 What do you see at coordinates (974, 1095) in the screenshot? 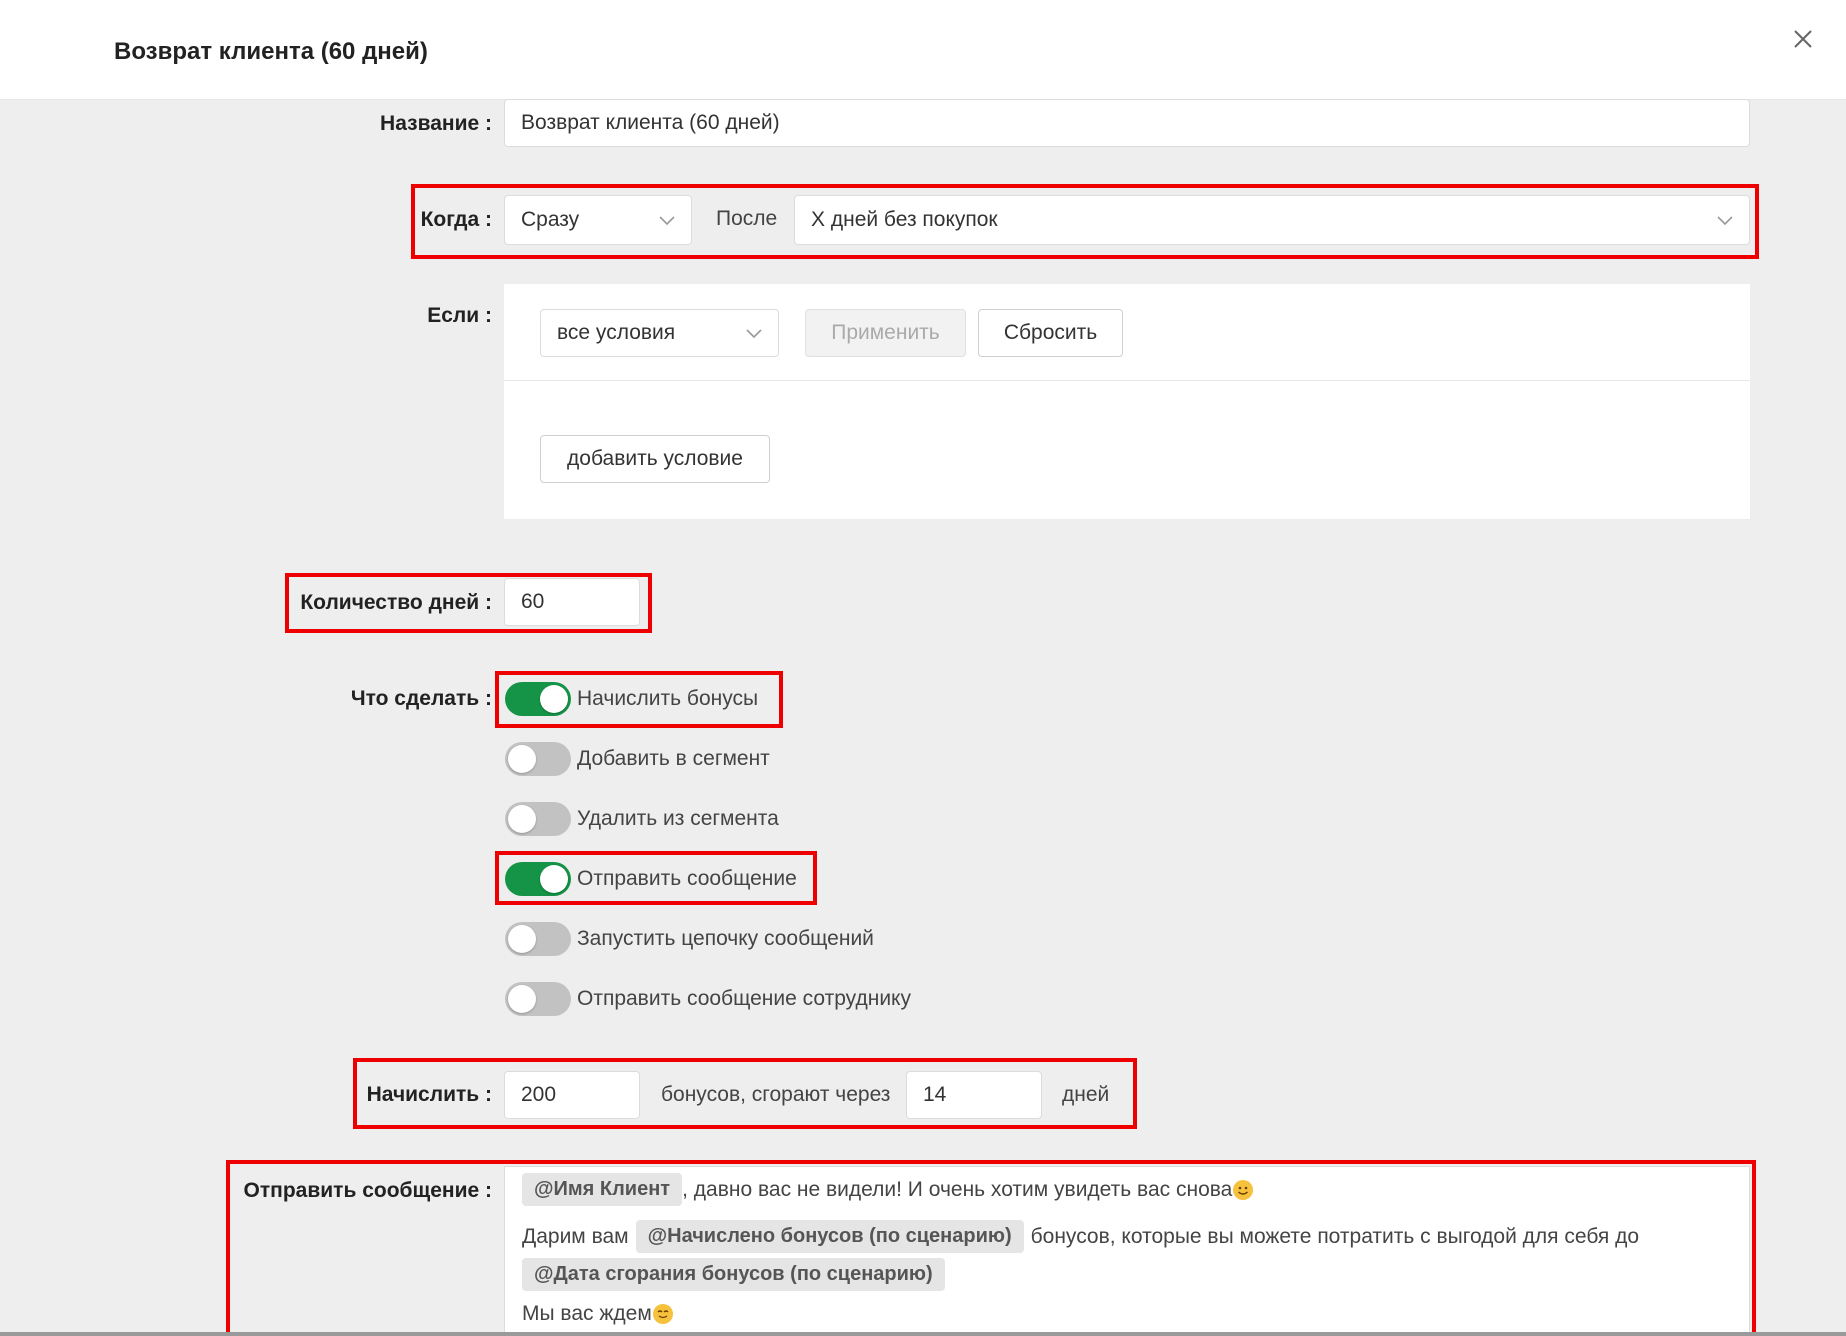
I see `expire-days-input: 14` at bounding box center [974, 1095].